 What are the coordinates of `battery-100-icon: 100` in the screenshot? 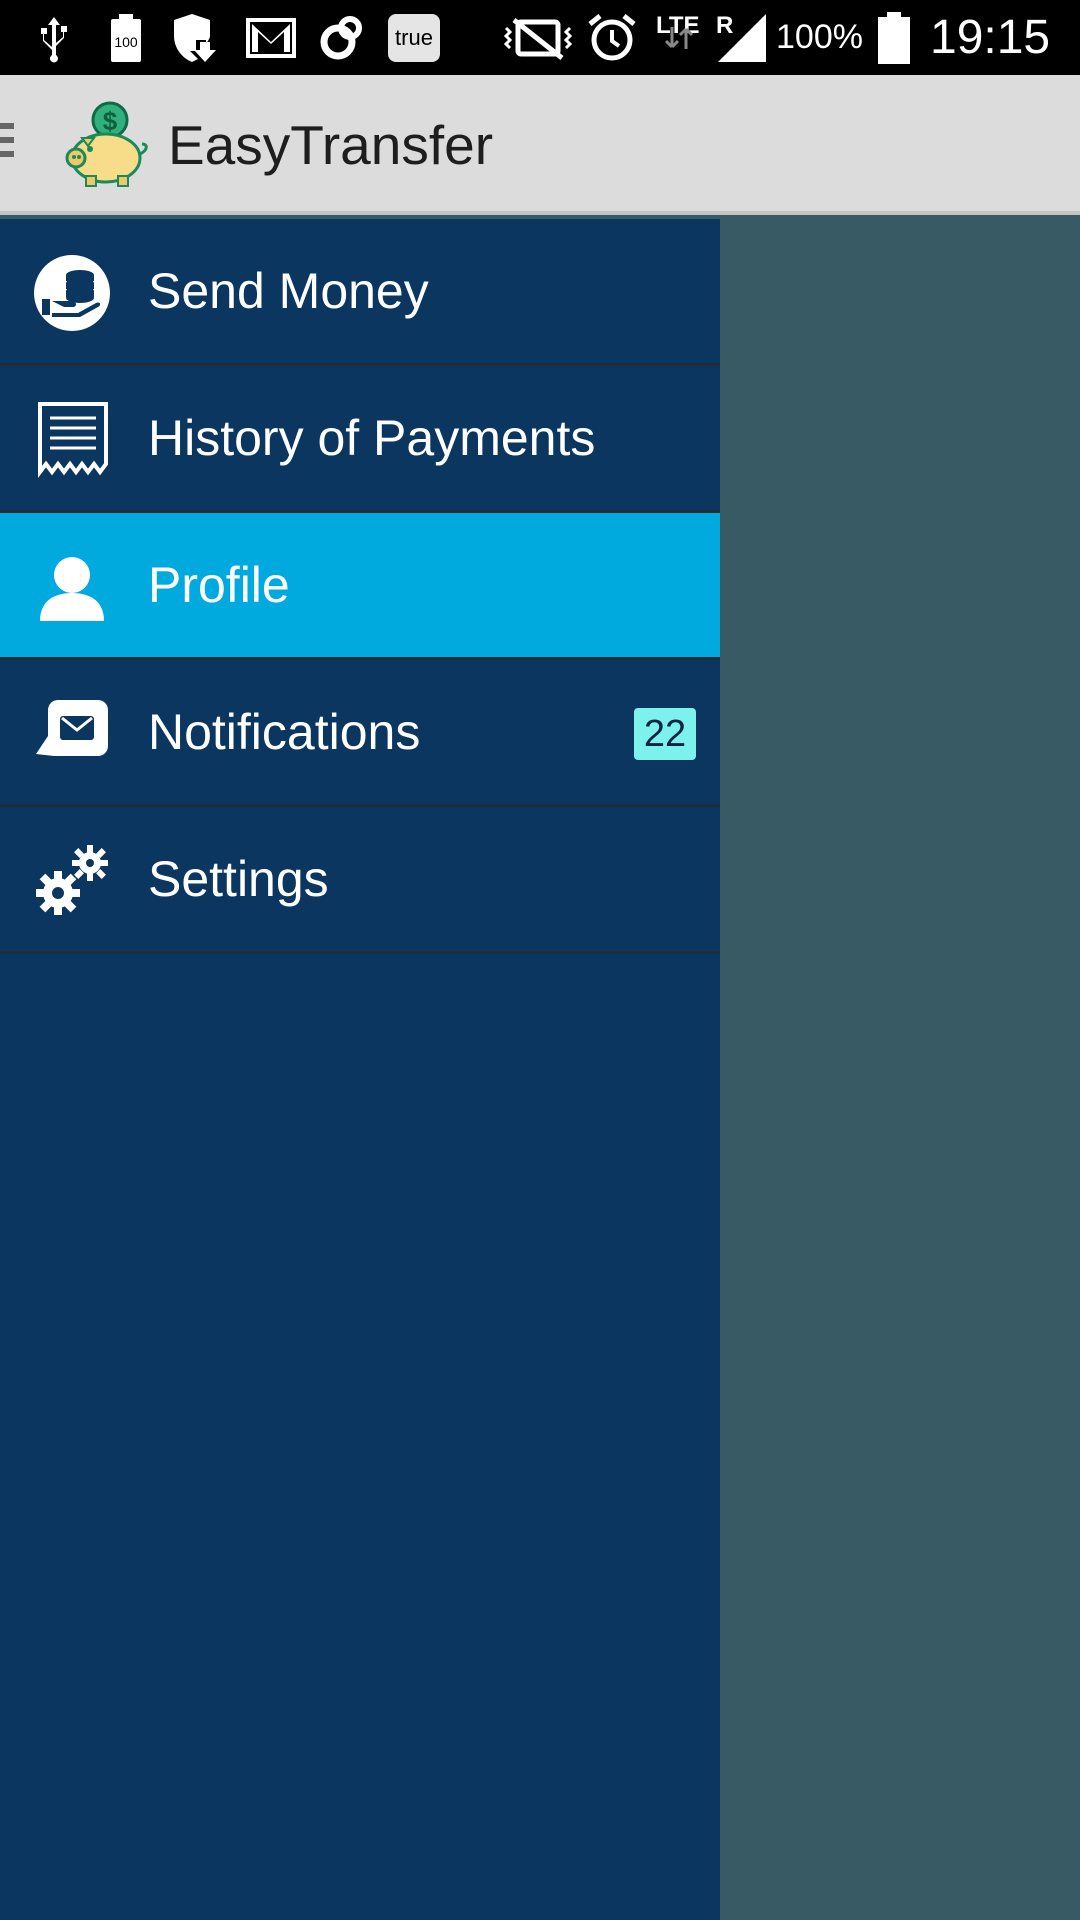 It's located at (126, 37).